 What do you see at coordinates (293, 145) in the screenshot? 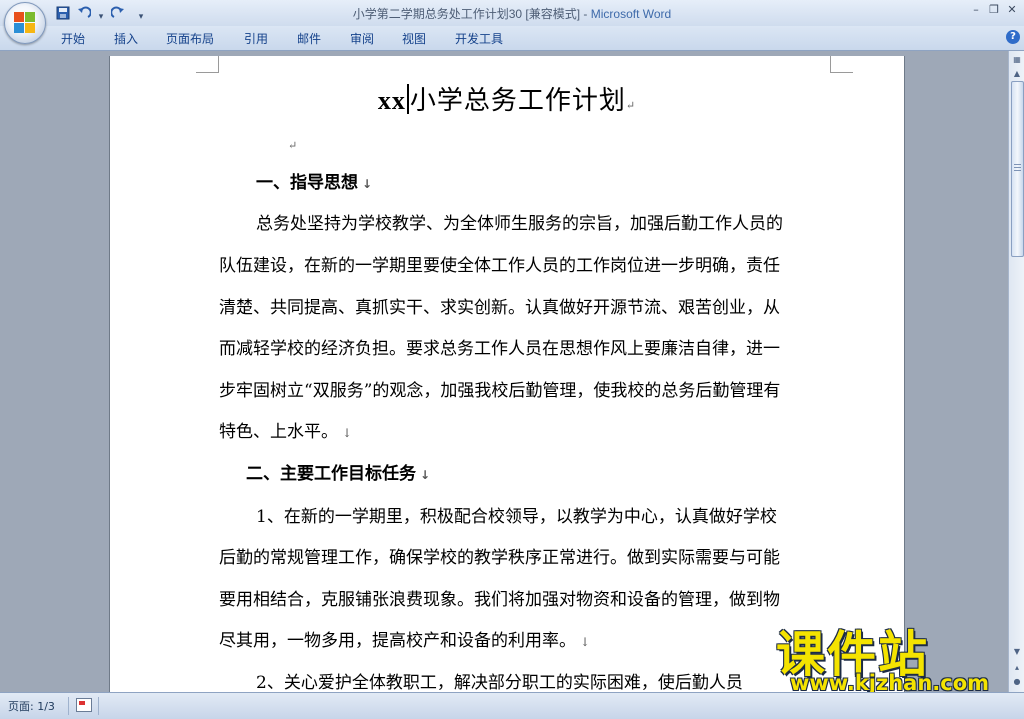
I see `empty-paragraph-mark-icon: ↵` at bounding box center [293, 145].